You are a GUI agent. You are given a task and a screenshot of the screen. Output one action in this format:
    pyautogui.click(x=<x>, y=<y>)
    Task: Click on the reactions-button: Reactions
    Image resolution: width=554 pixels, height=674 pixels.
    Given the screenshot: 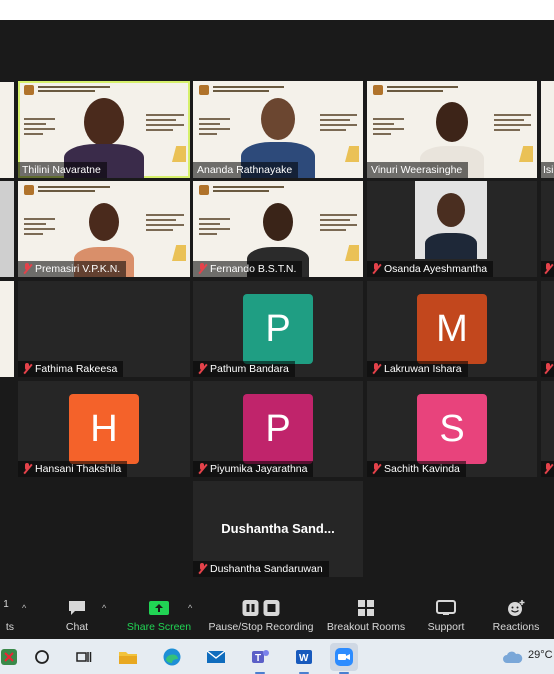 What is the action you would take?
    pyautogui.click(x=516, y=616)
    